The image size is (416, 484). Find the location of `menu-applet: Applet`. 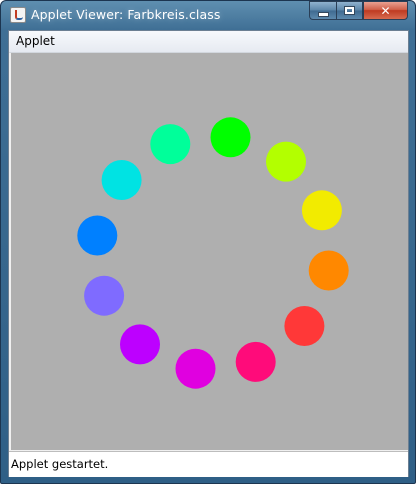

menu-applet: Applet is located at coordinates (35, 41).